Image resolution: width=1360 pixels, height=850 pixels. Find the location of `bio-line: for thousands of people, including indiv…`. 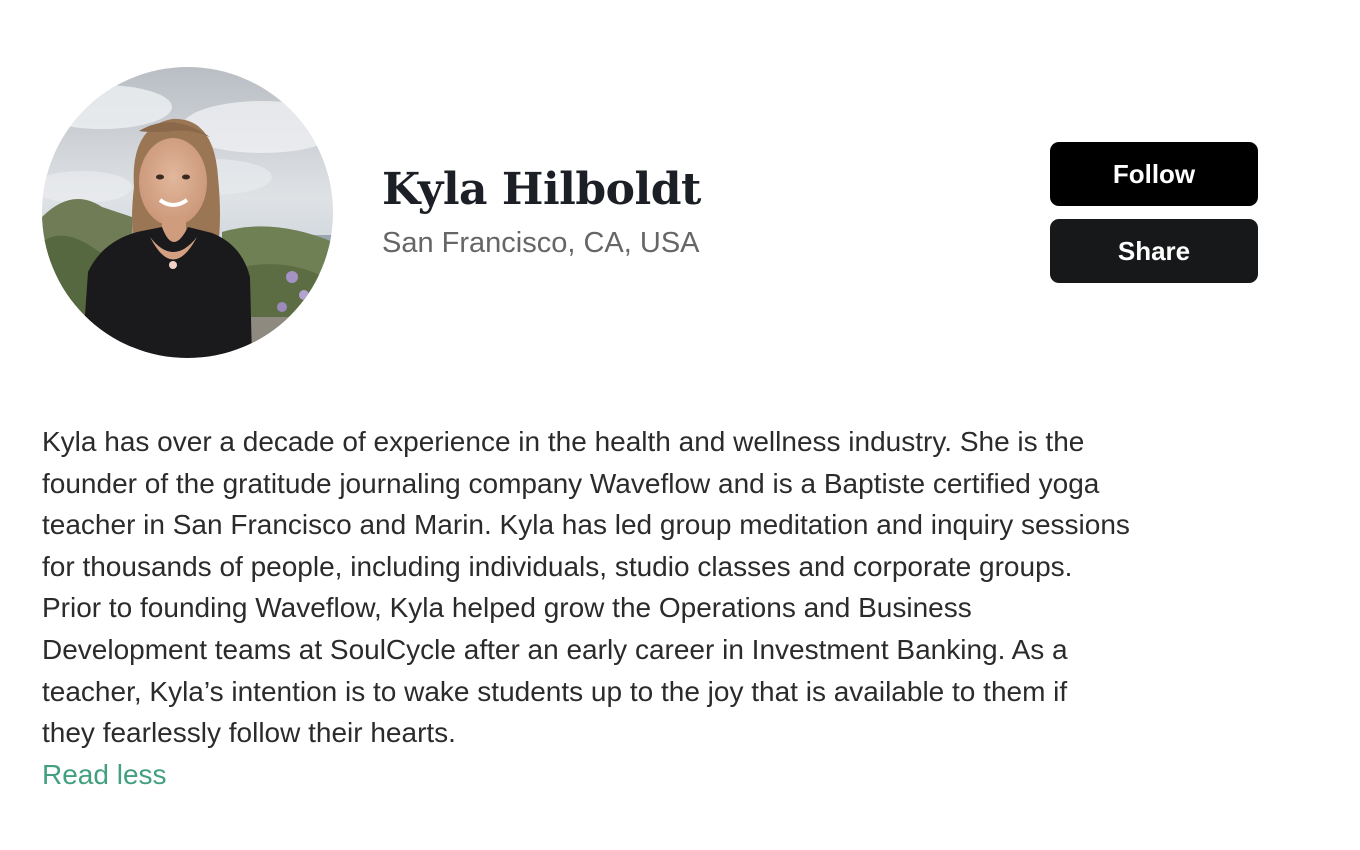

bio-line: for thousands of people, including indiv… is located at coordinates (557, 566).